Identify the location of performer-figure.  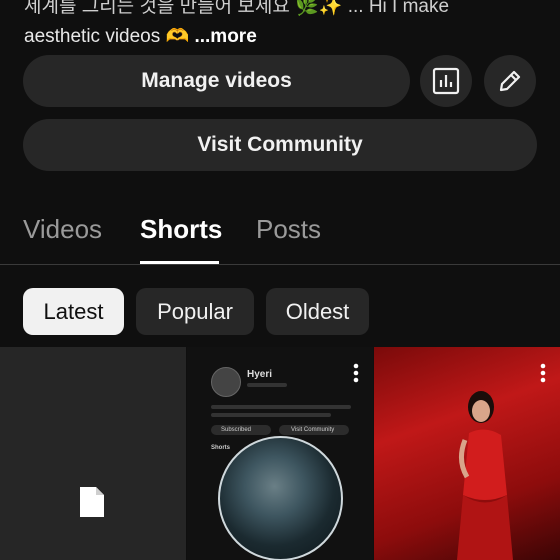
(485, 475).